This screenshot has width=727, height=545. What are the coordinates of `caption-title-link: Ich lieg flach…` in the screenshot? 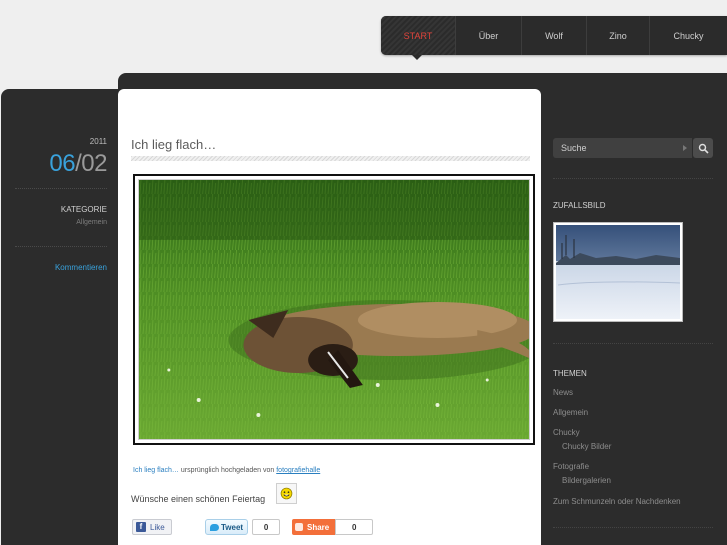 It's located at (156, 470).